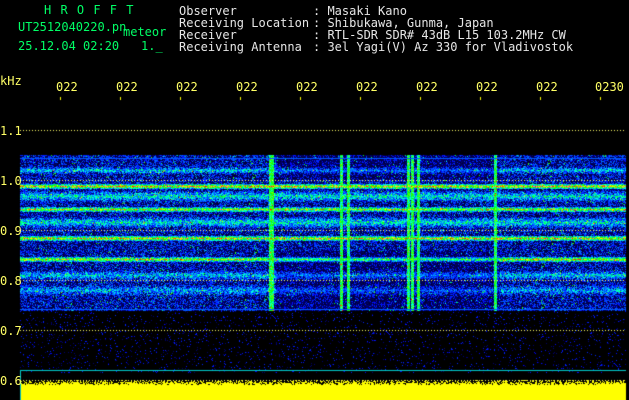 This screenshot has width=629, height=400. I want to click on y-tick: 0.8, so click(11, 281).